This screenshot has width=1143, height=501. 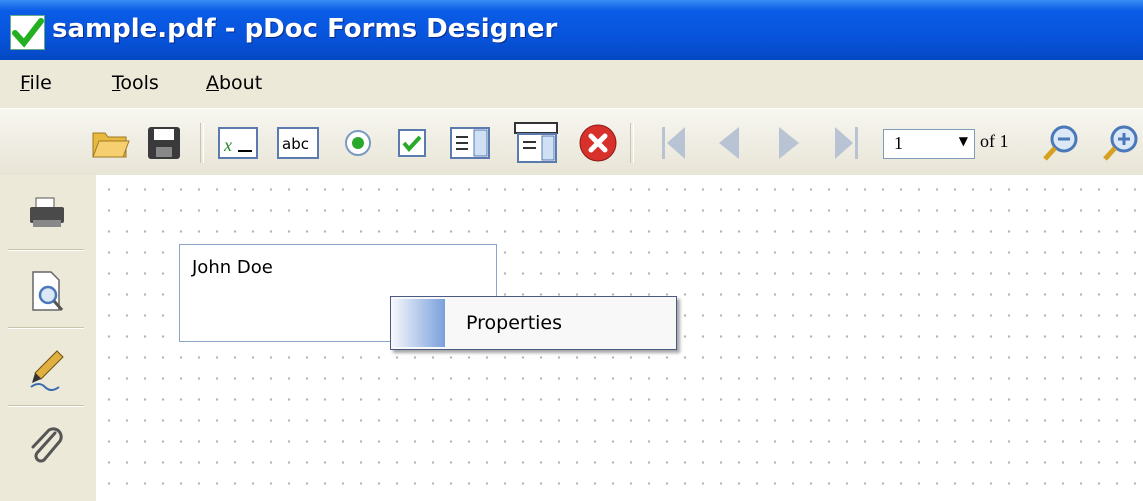 I want to click on context-menu-gutter, so click(x=419, y=323).